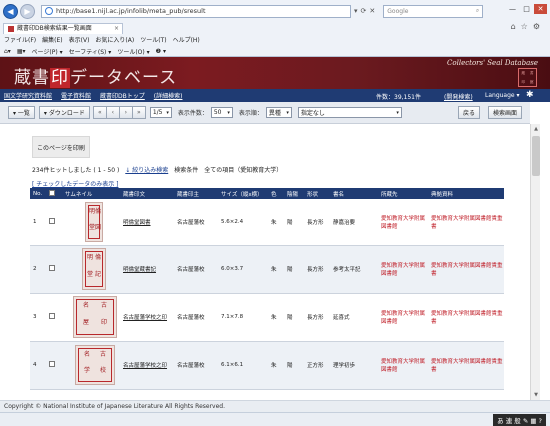 This screenshot has width=550, height=426. Describe the element at coordinates (524, 26) in the screenshot. I see `favorites-icon: ☆` at that location.